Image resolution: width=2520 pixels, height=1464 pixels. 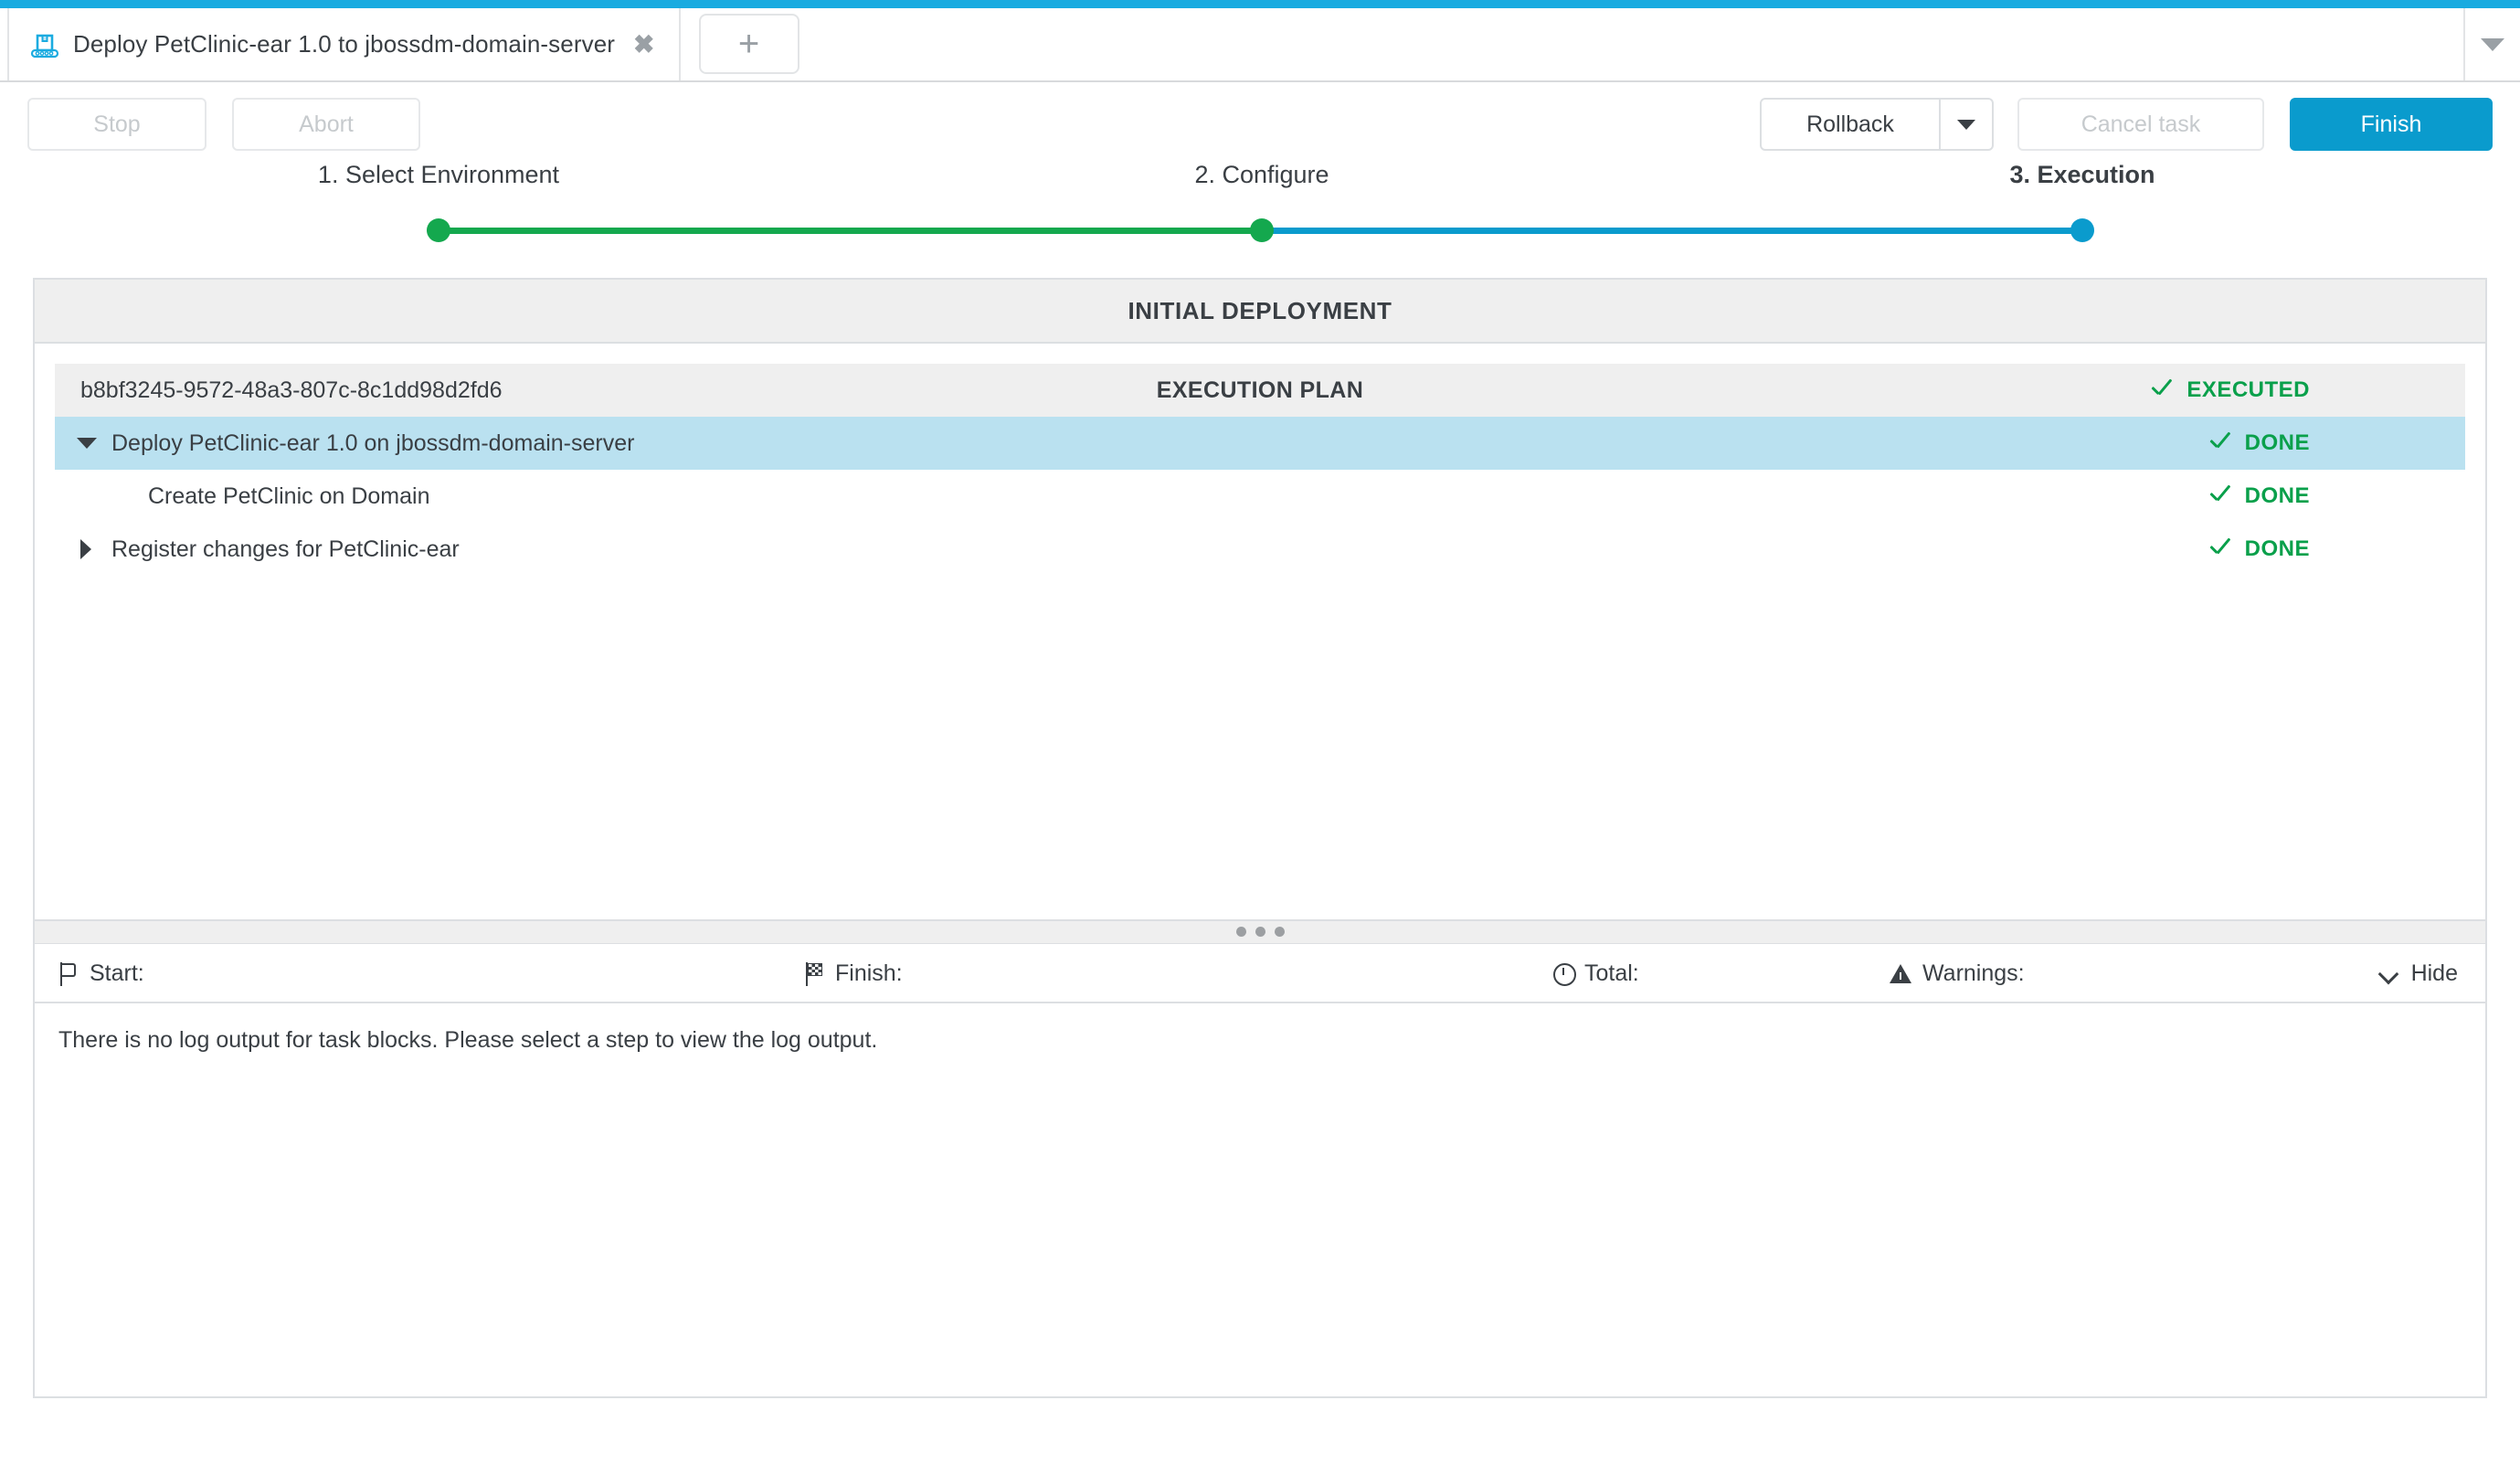 I want to click on rollback-split-button: Rollback, so click(x=1877, y=124).